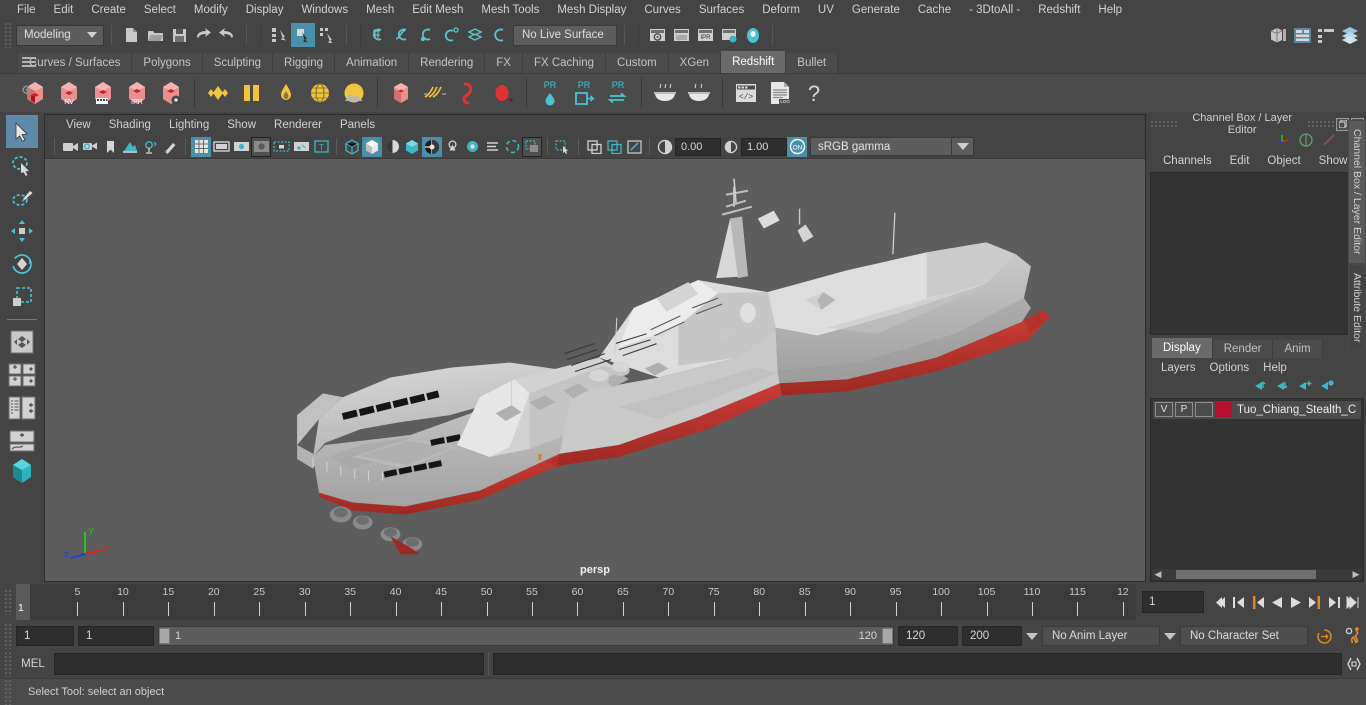 This screenshot has width=1366, height=705. I want to click on channel-box-content, so click(1257, 253).